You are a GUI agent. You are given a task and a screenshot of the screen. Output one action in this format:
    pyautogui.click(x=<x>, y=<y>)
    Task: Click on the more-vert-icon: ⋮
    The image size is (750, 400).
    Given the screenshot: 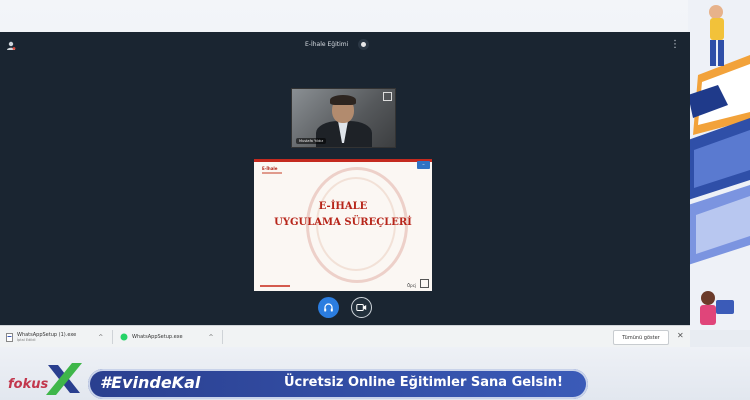 What is the action you would take?
    pyautogui.click(x=675, y=45)
    